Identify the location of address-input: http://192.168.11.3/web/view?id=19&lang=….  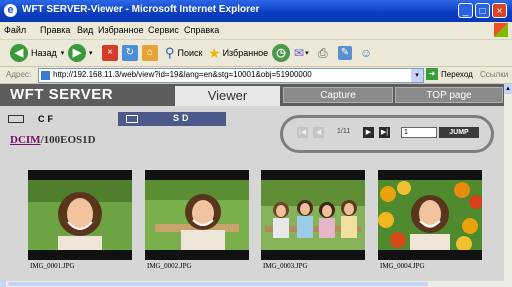
(231, 75).